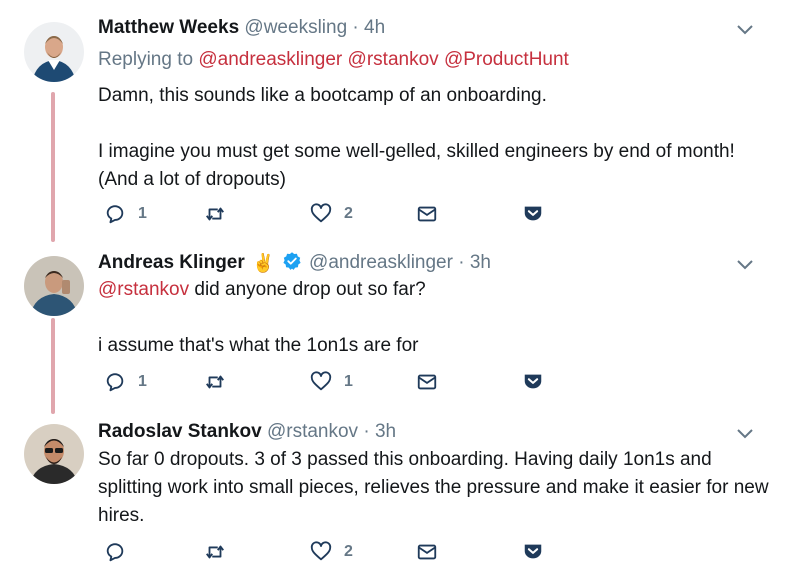 This screenshot has height=579, width=800. What do you see at coordinates (506, 59) in the screenshot?
I see `mention-link: @ProductHunt` at bounding box center [506, 59].